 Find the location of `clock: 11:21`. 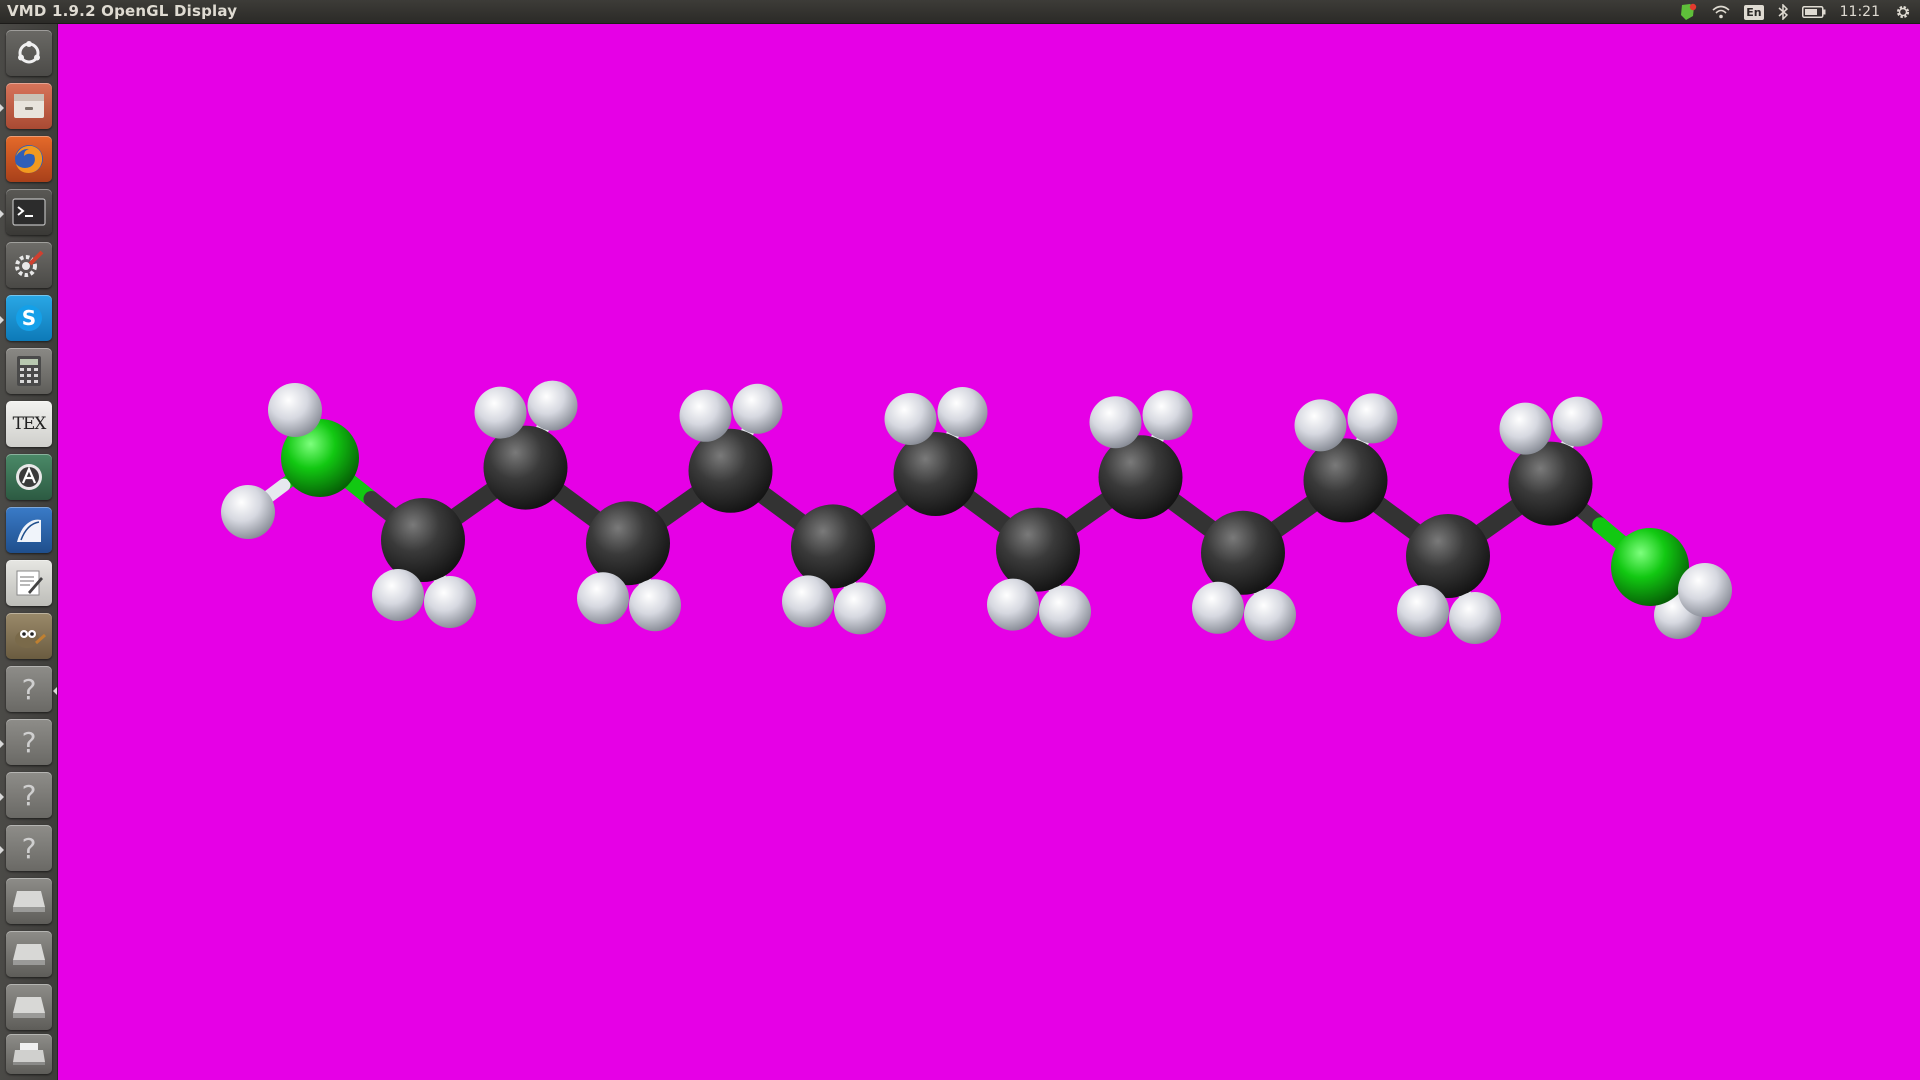

clock: 11:21 is located at coordinates (1860, 12).